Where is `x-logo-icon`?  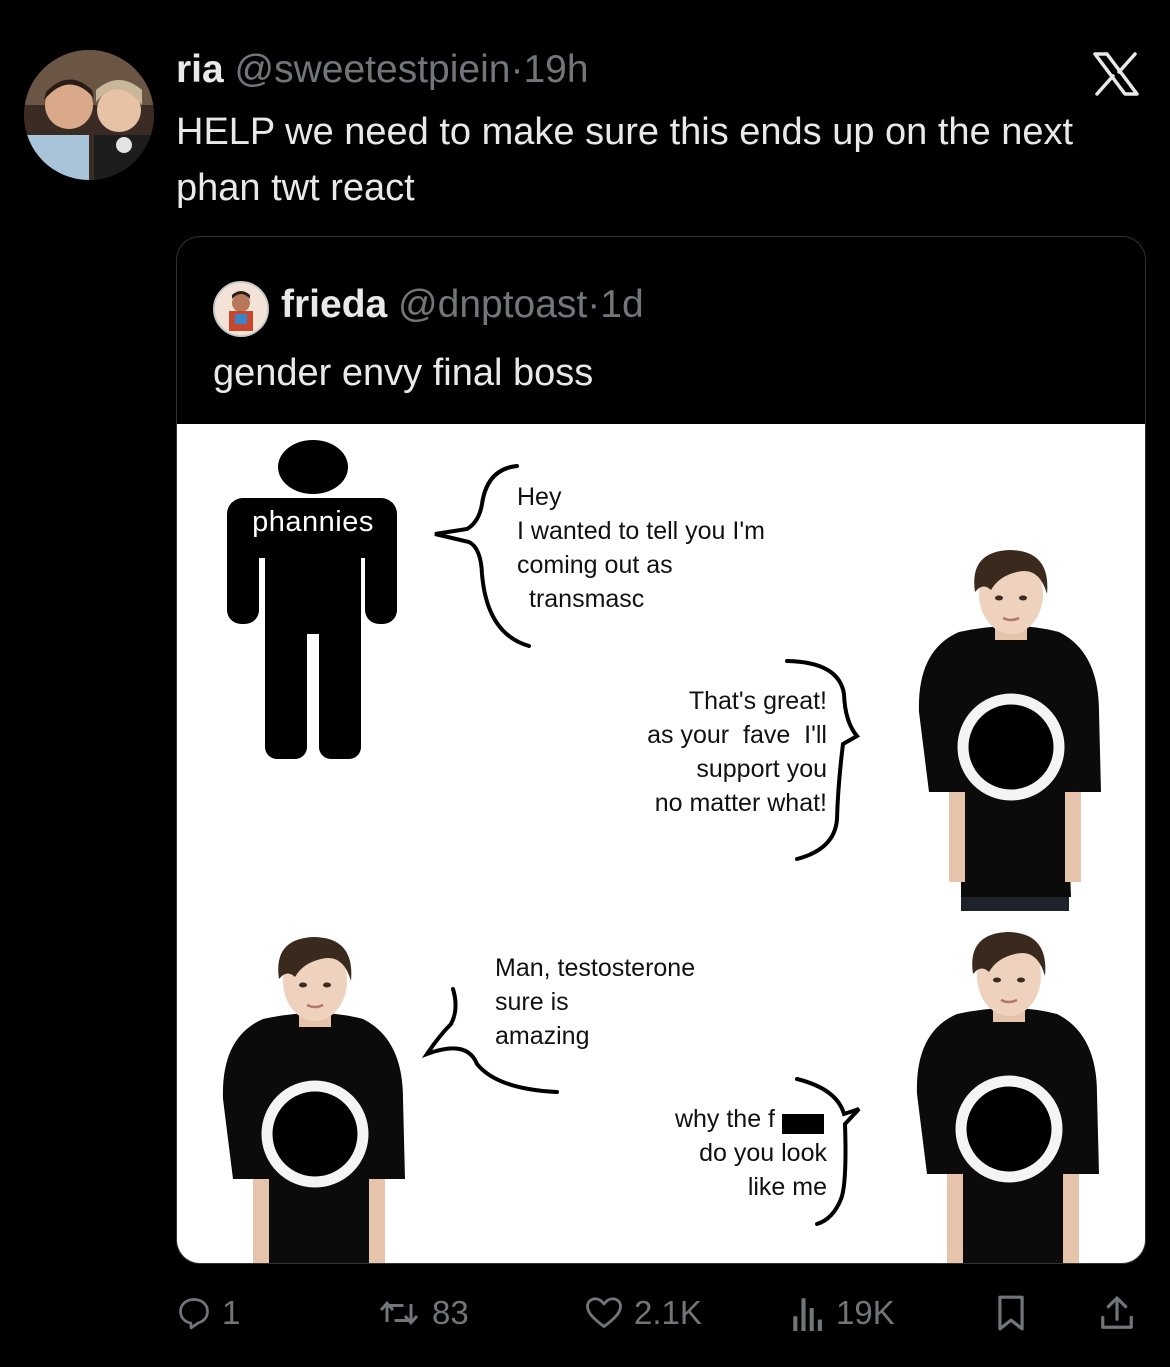 x-logo-icon is located at coordinates (1116, 74).